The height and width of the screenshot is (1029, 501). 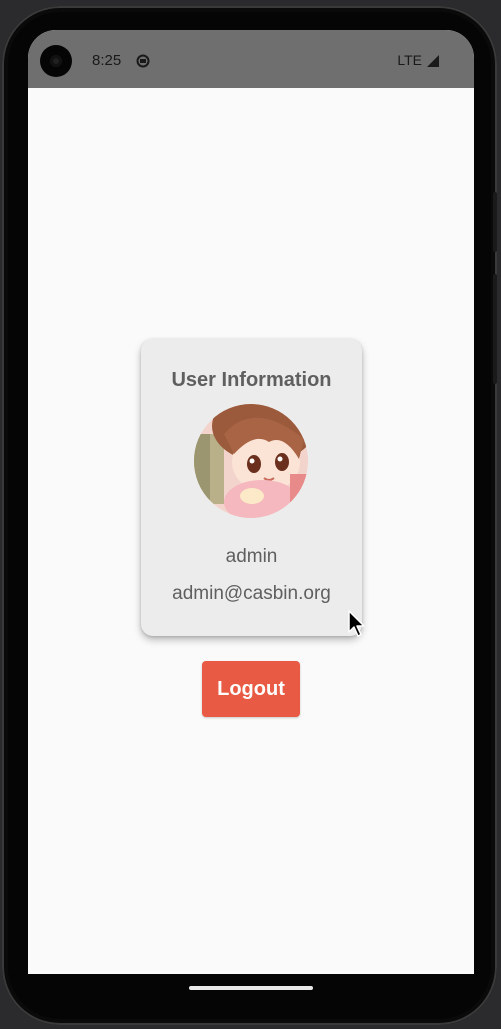 What do you see at coordinates (495, 222) in the screenshot?
I see `power-button` at bounding box center [495, 222].